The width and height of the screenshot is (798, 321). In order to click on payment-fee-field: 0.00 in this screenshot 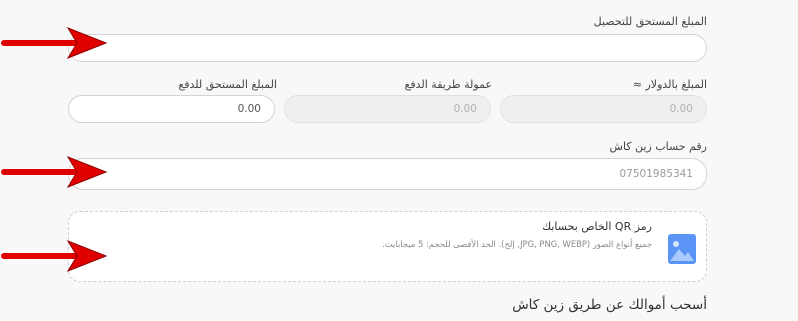, I will do `click(387, 109)`.